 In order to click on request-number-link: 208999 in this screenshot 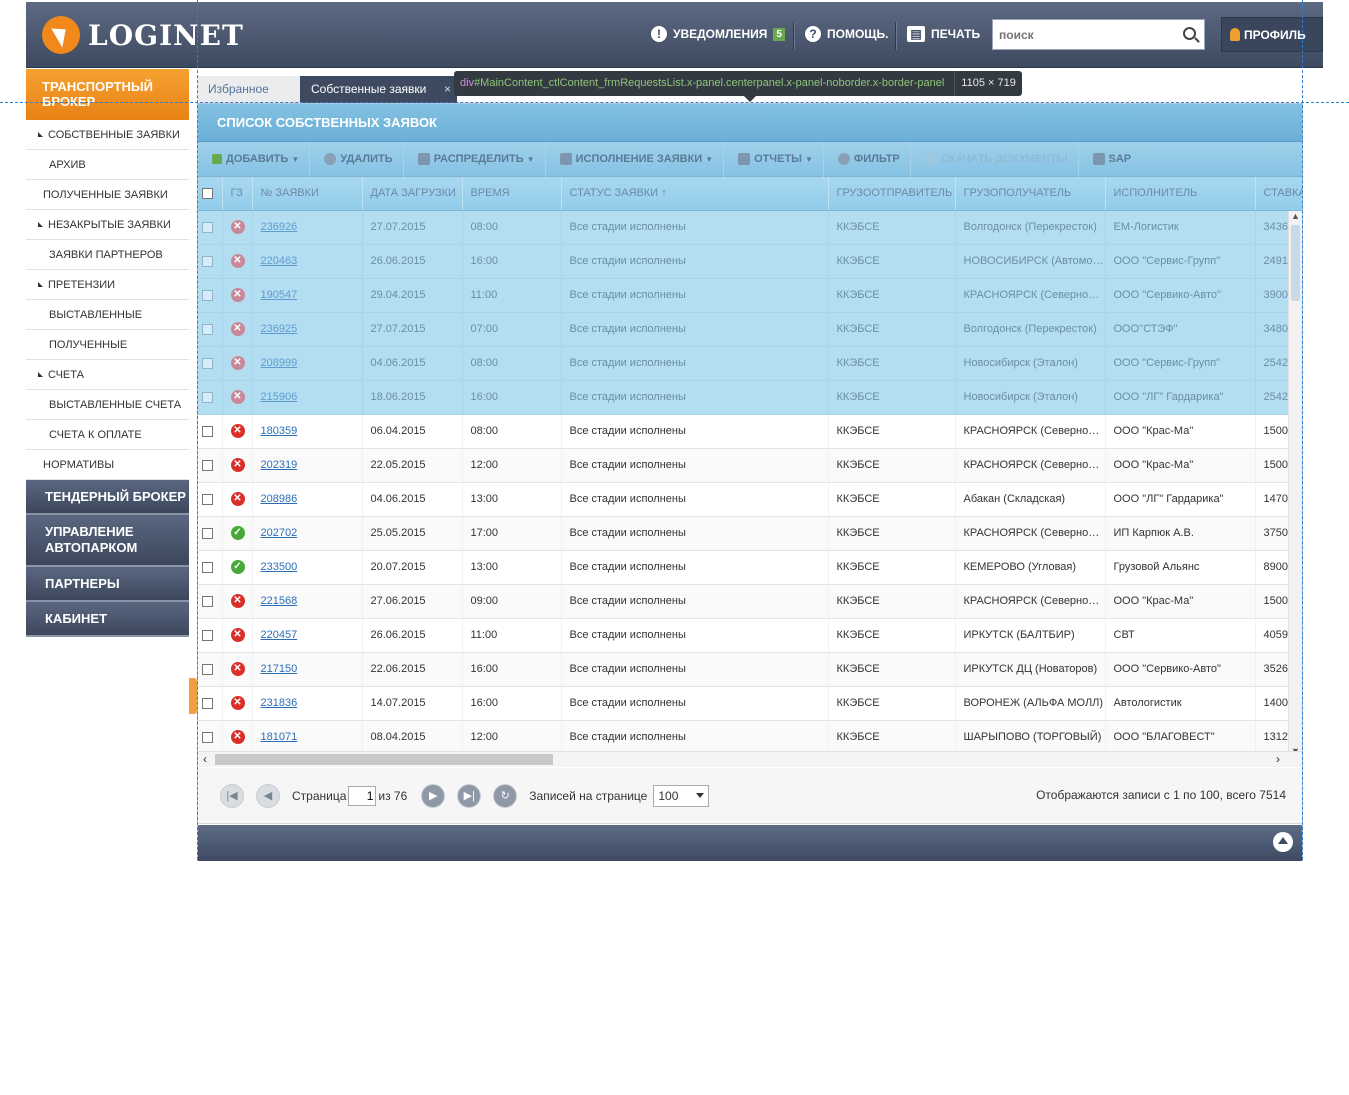, I will do `click(279, 363)`.